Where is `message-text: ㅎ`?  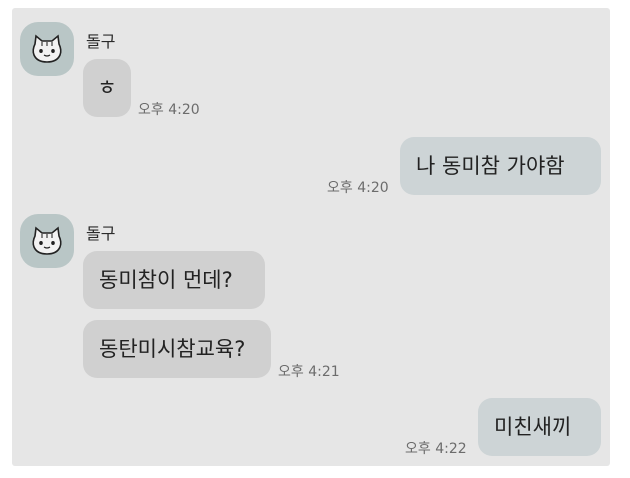 message-text: ㅎ is located at coordinates (107, 88).